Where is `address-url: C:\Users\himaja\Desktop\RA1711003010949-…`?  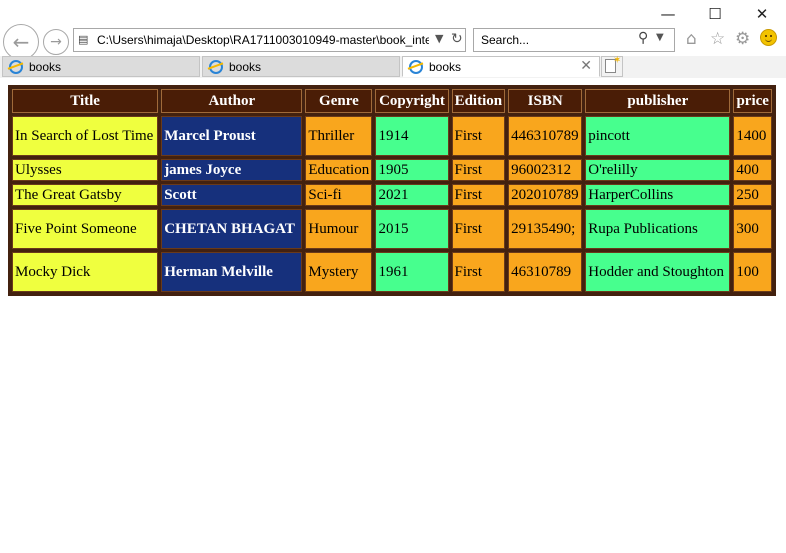 address-url: C:\Users\himaja\Desktop\RA1711003010949-… is located at coordinates (263, 40).